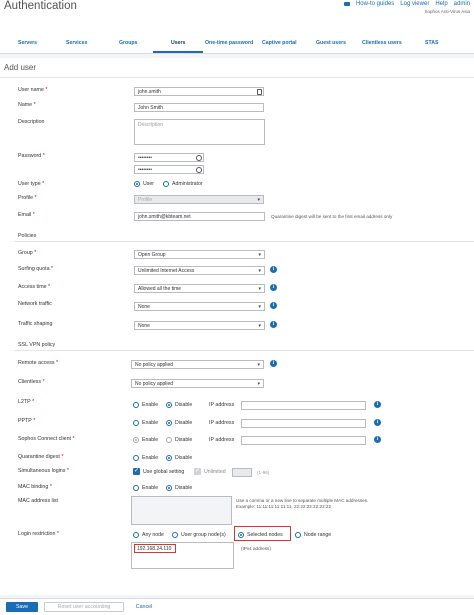 The width and height of the screenshot is (474, 615). Describe the element at coordinates (84, 607) in the screenshot. I see `reset-user-accounting-button: Reset user accounting` at that location.